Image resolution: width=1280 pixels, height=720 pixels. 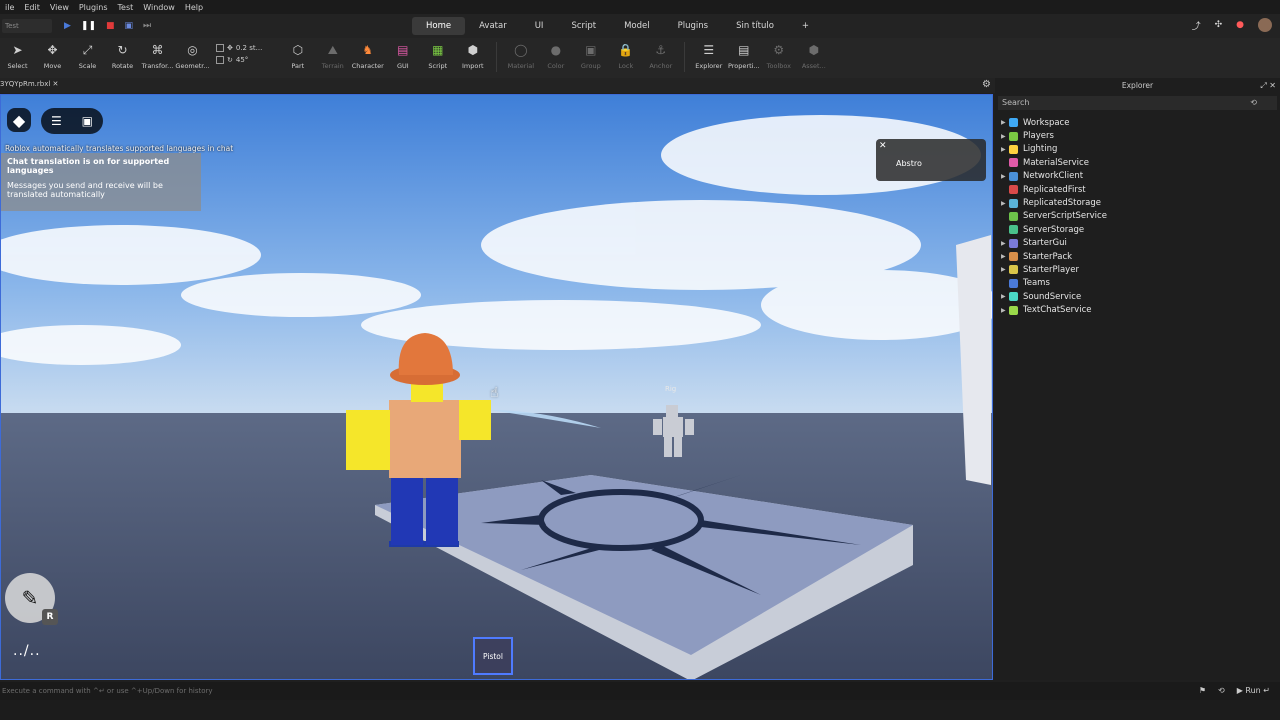 I want to click on explorer-item-replicatedstorage: ▶ ReplicatedStorage, so click(x=1137, y=202).